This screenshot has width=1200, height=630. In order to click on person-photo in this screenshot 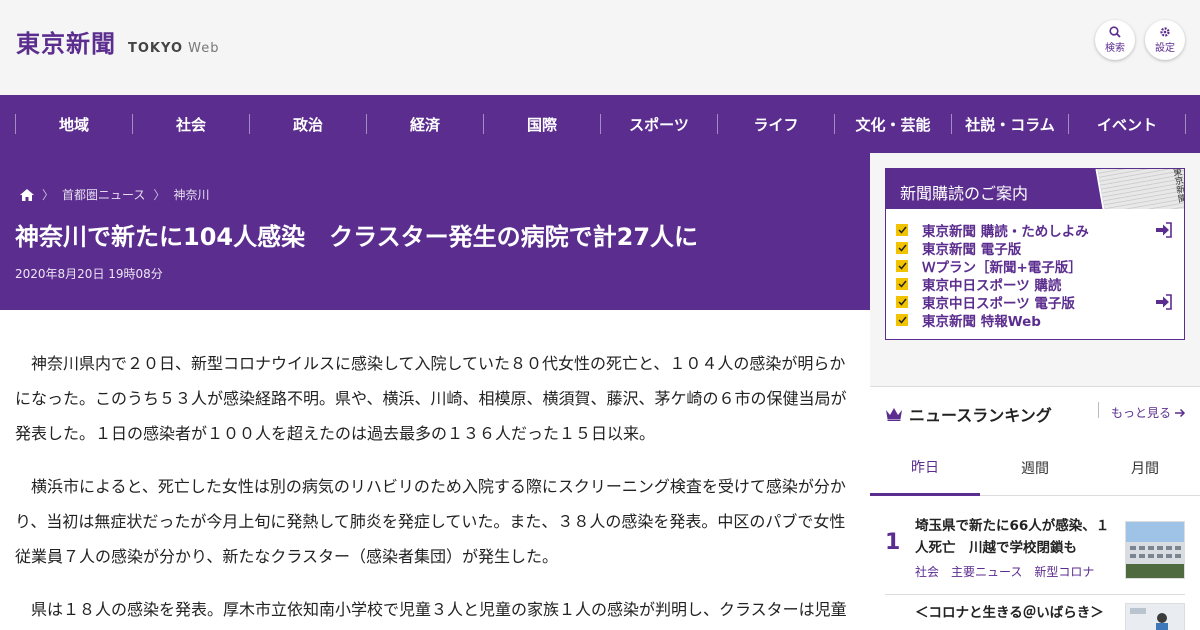, I will do `click(1155, 617)`.